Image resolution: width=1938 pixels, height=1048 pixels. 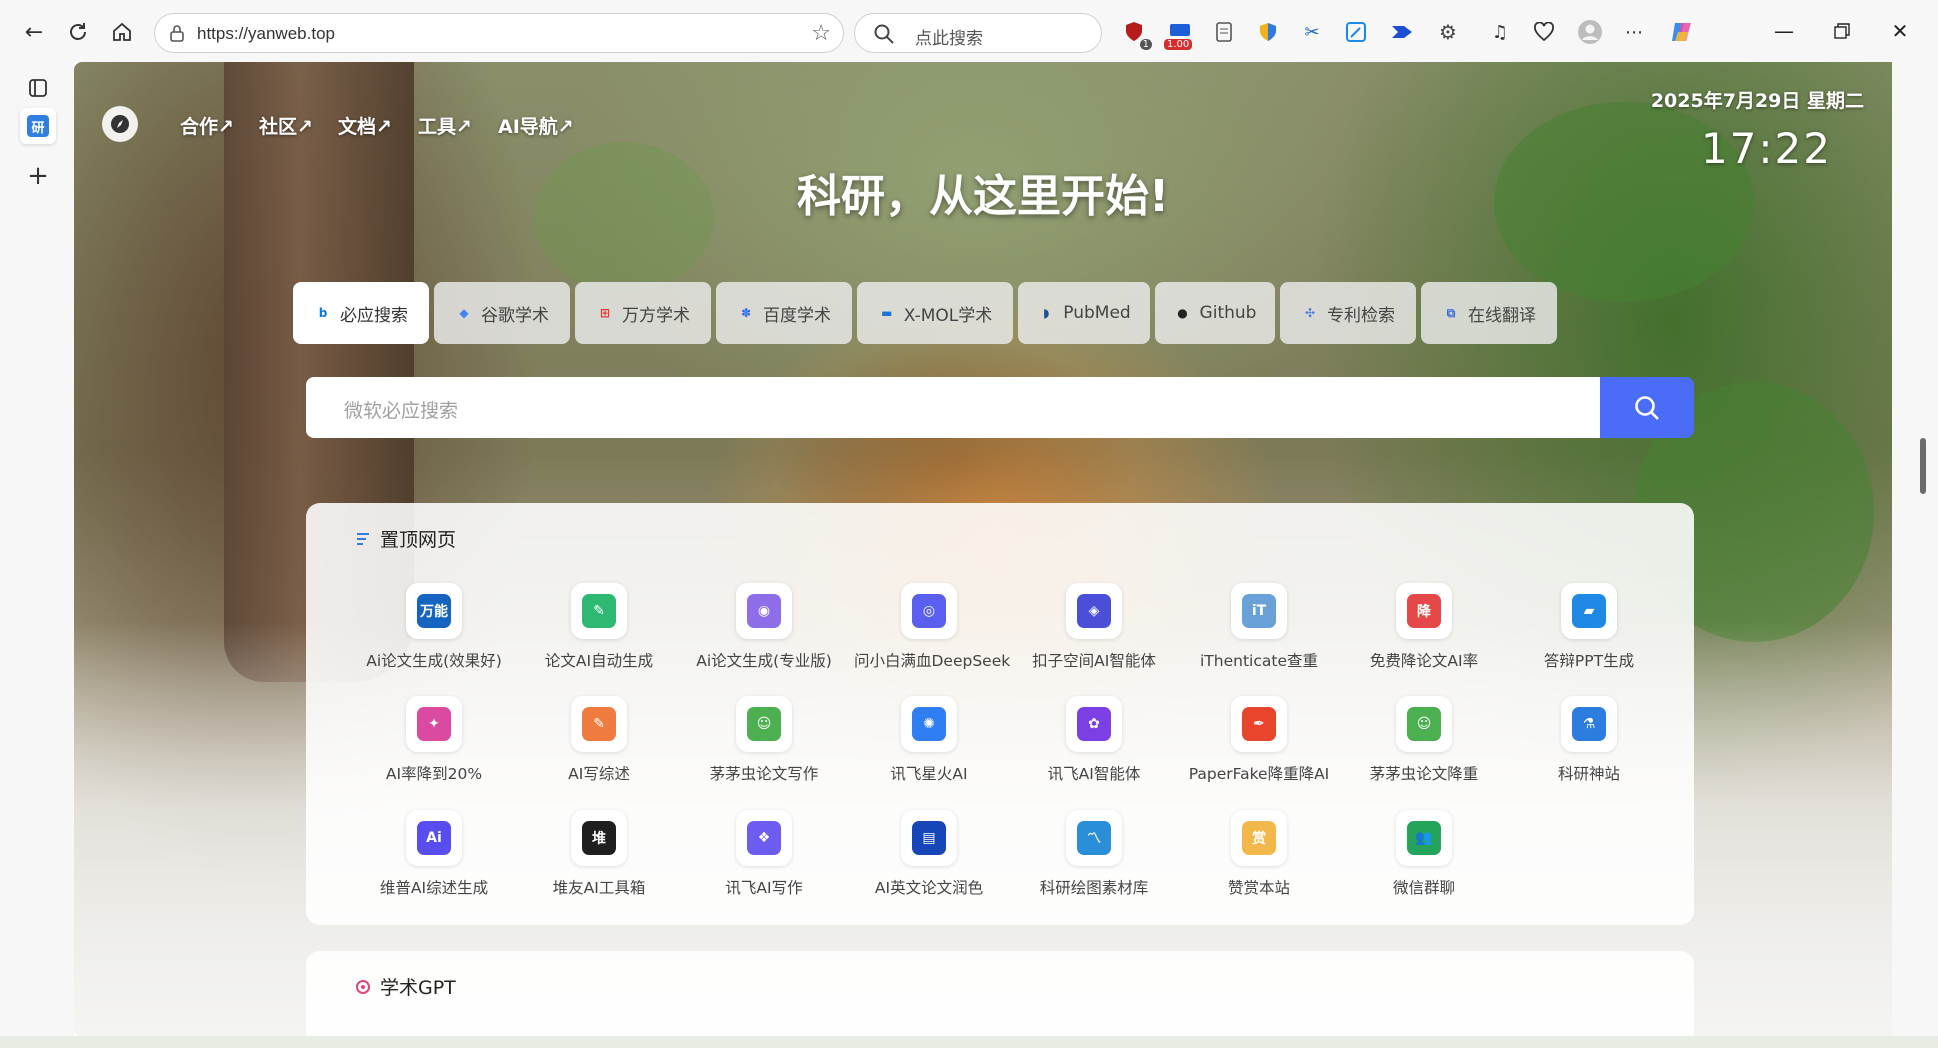 I want to click on site-icon-glyph: ▤, so click(x=929, y=838).